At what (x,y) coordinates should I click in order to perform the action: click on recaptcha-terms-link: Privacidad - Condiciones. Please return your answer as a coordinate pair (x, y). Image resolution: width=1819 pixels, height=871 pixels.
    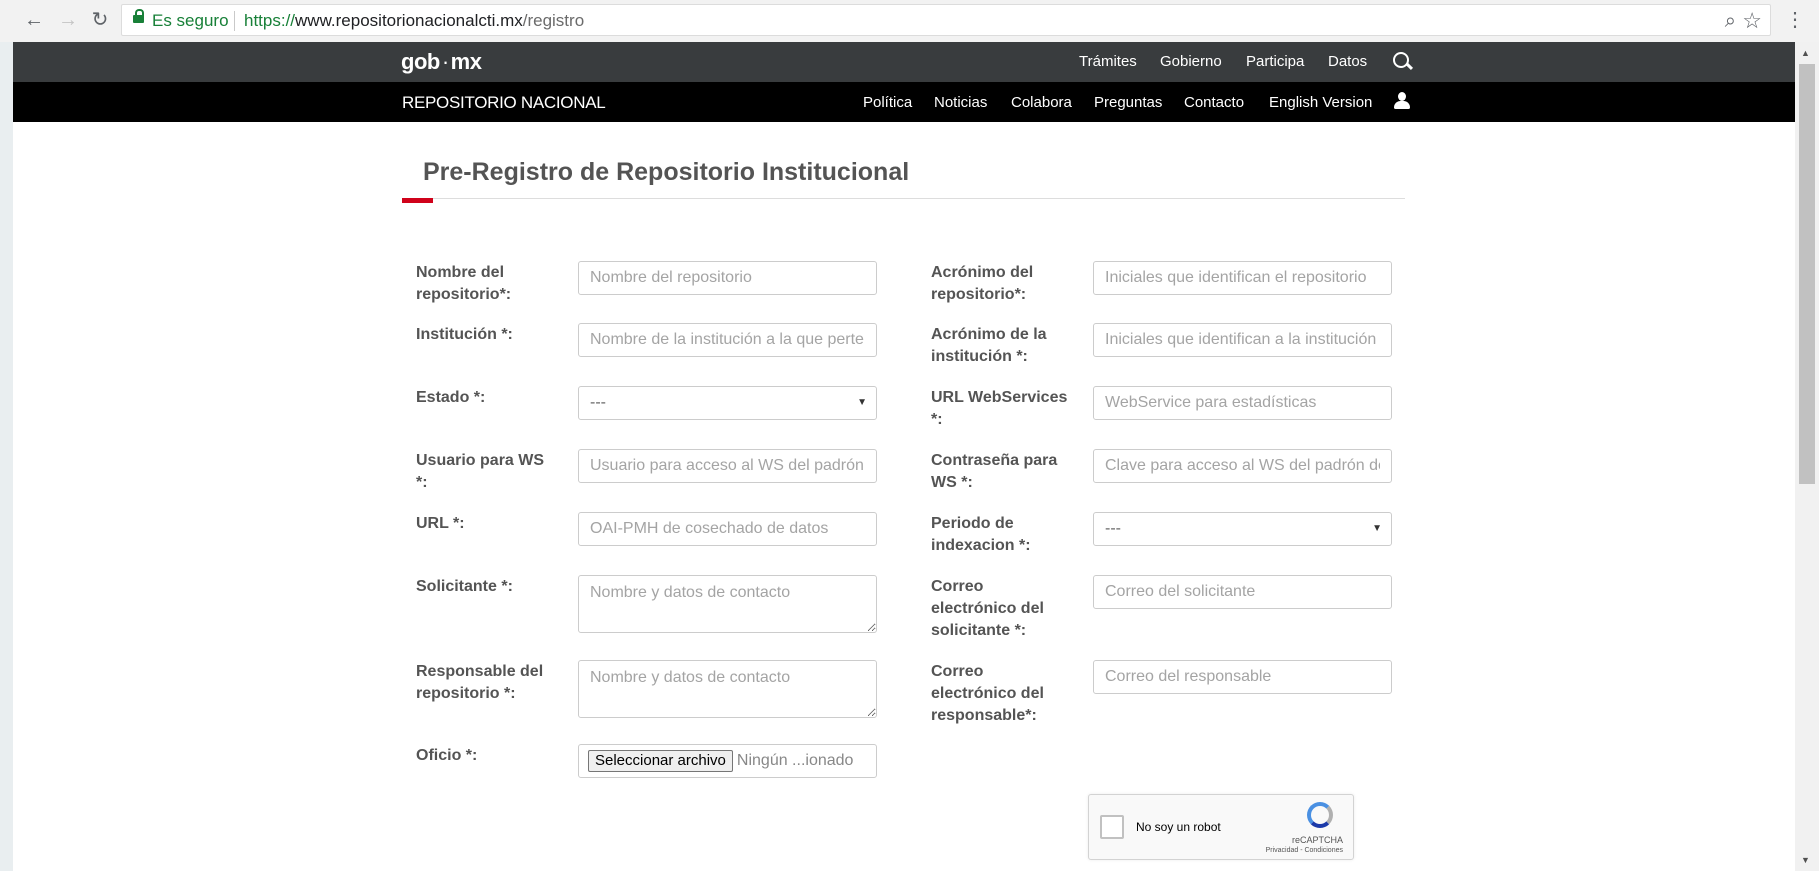
    Looking at the image, I should click on (1304, 850).